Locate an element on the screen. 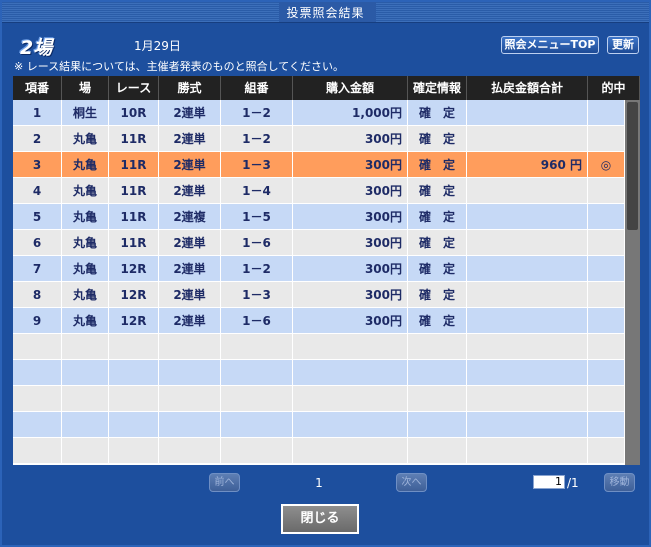 This screenshot has width=651, height=547. current-page-number: 1 is located at coordinates (319, 483).